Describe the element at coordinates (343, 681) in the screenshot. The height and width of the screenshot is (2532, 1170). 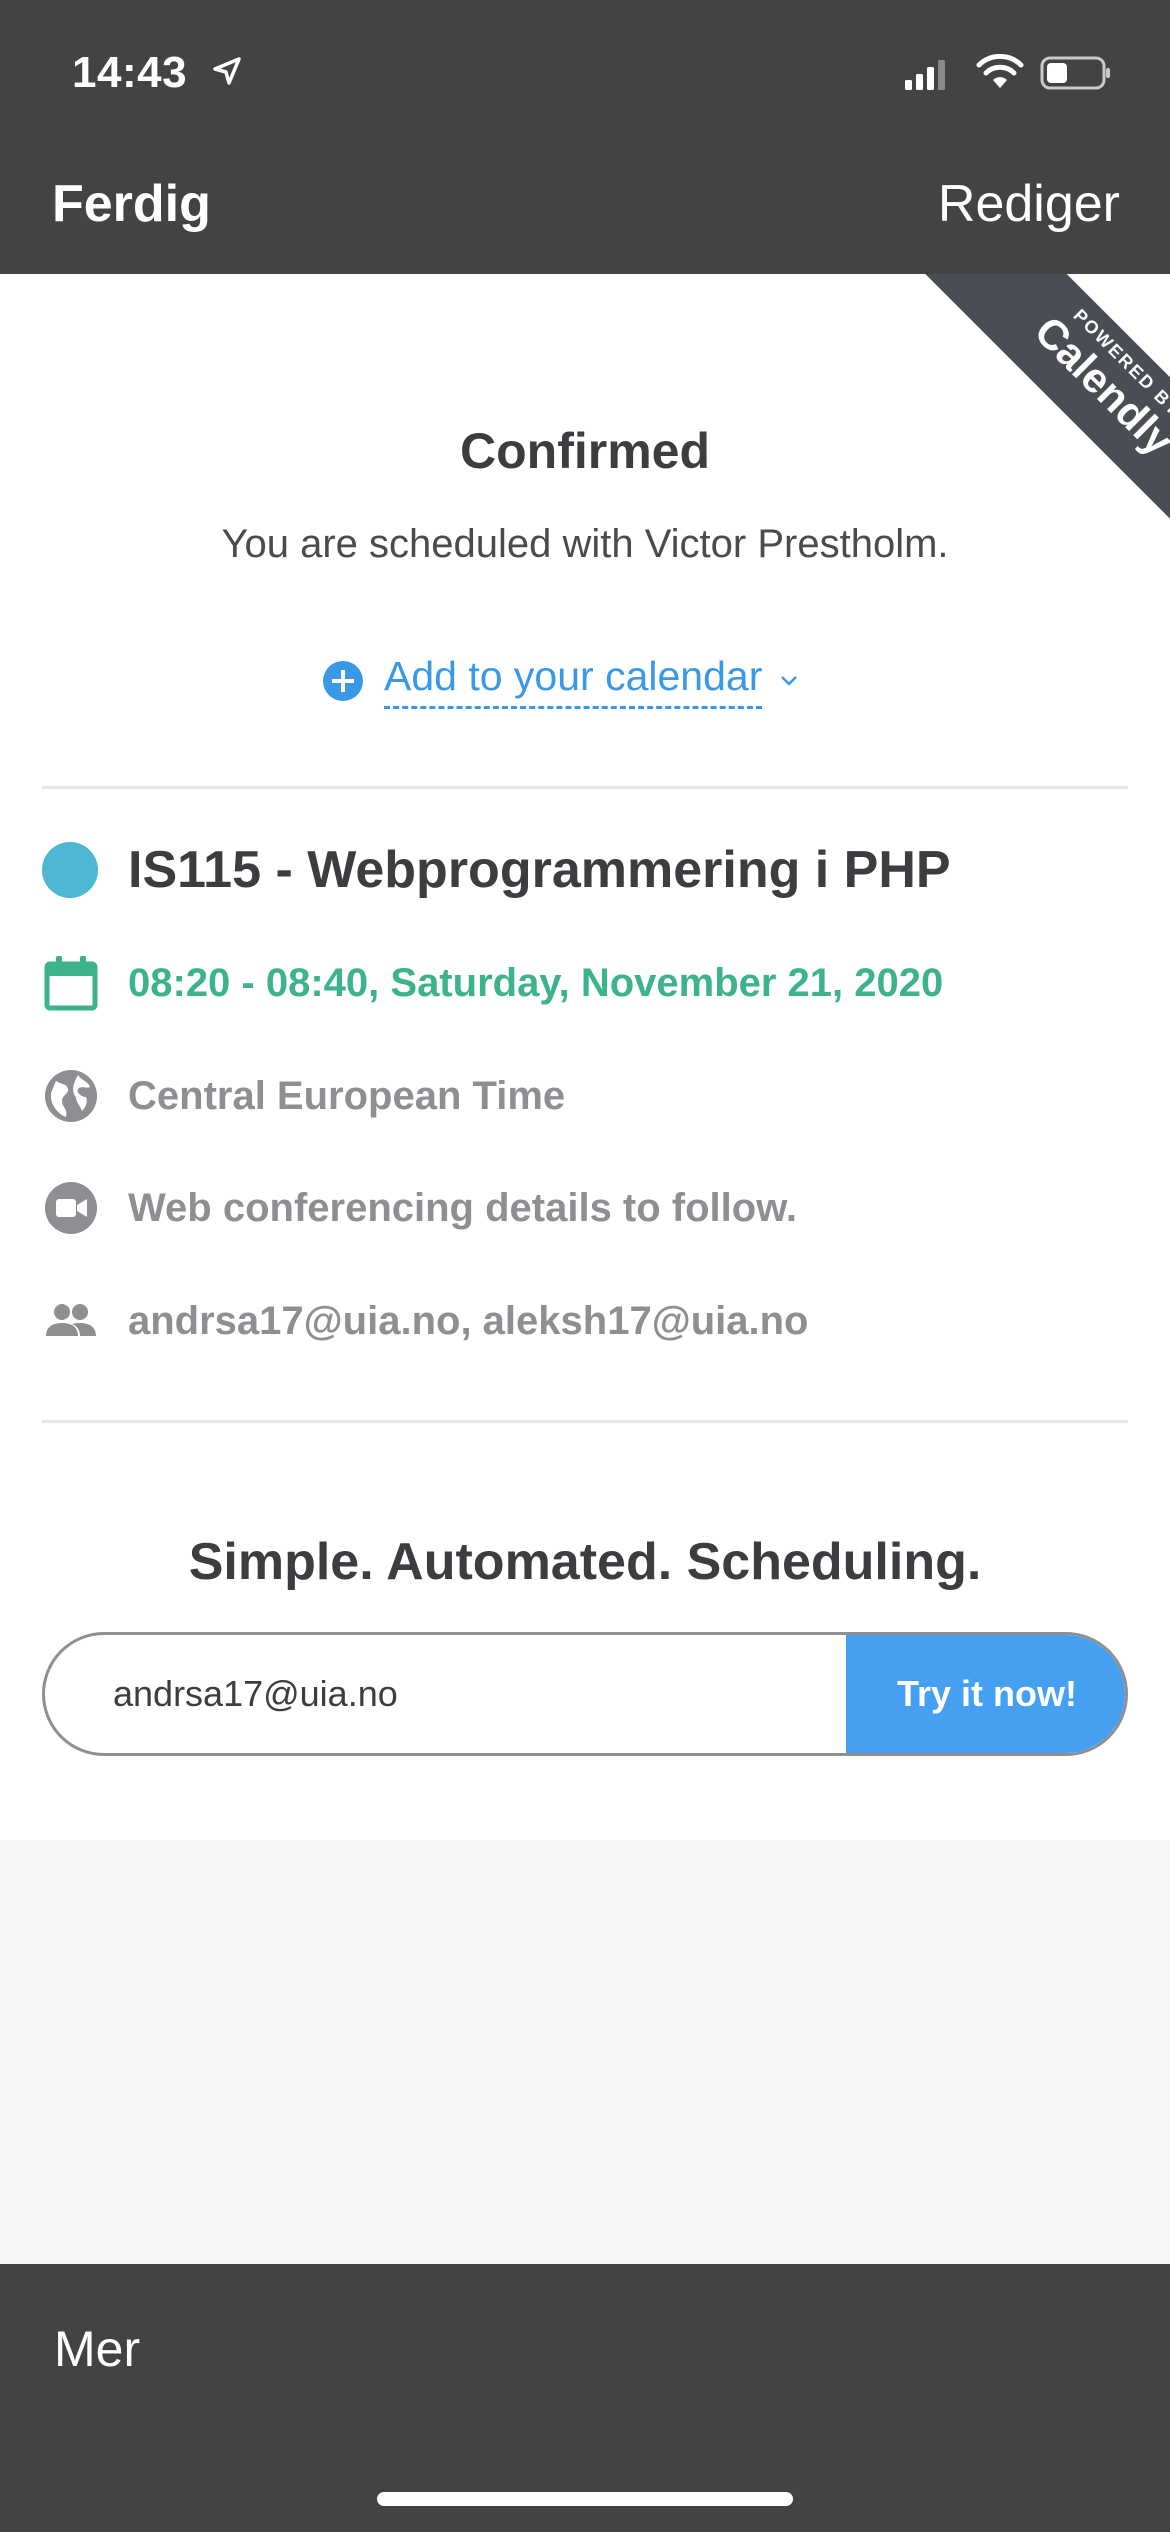
I see `plus-circle-icon` at that location.